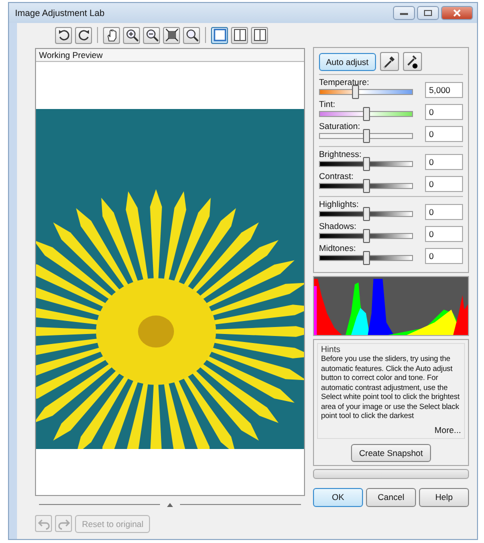 Image resolution: width=484 pixels, height=543 pixels. I want to click on hints-title: Hints, so click(331, 349).